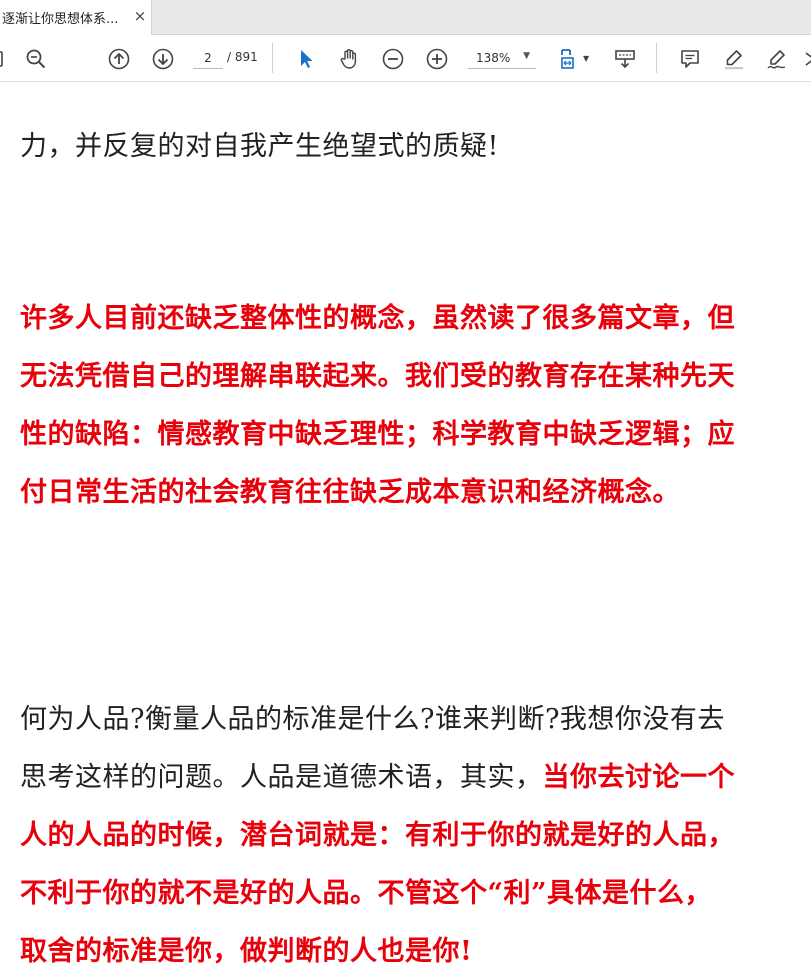 Image resolution: width=811 pixels, height=975 pixels. What do you see at coordinates (281, 777) in the screenshot?
I see `paragraph-3-text: 思考这样的问题。人品是道德术语，其实，` at bounding box center [281, 777].